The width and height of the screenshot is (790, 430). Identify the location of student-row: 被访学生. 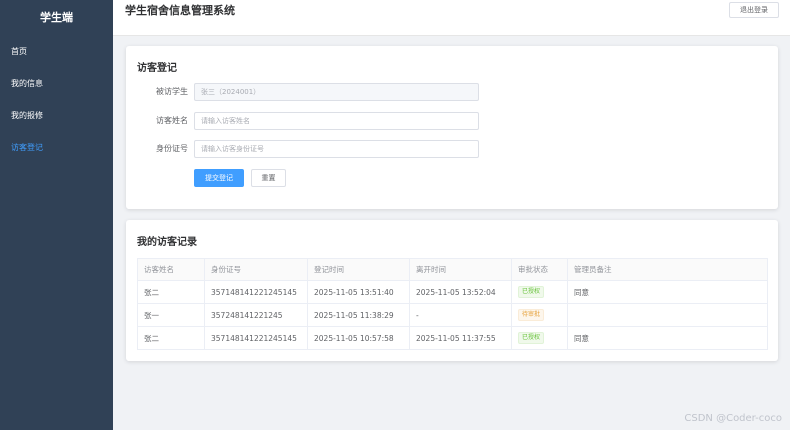
(326, 92).